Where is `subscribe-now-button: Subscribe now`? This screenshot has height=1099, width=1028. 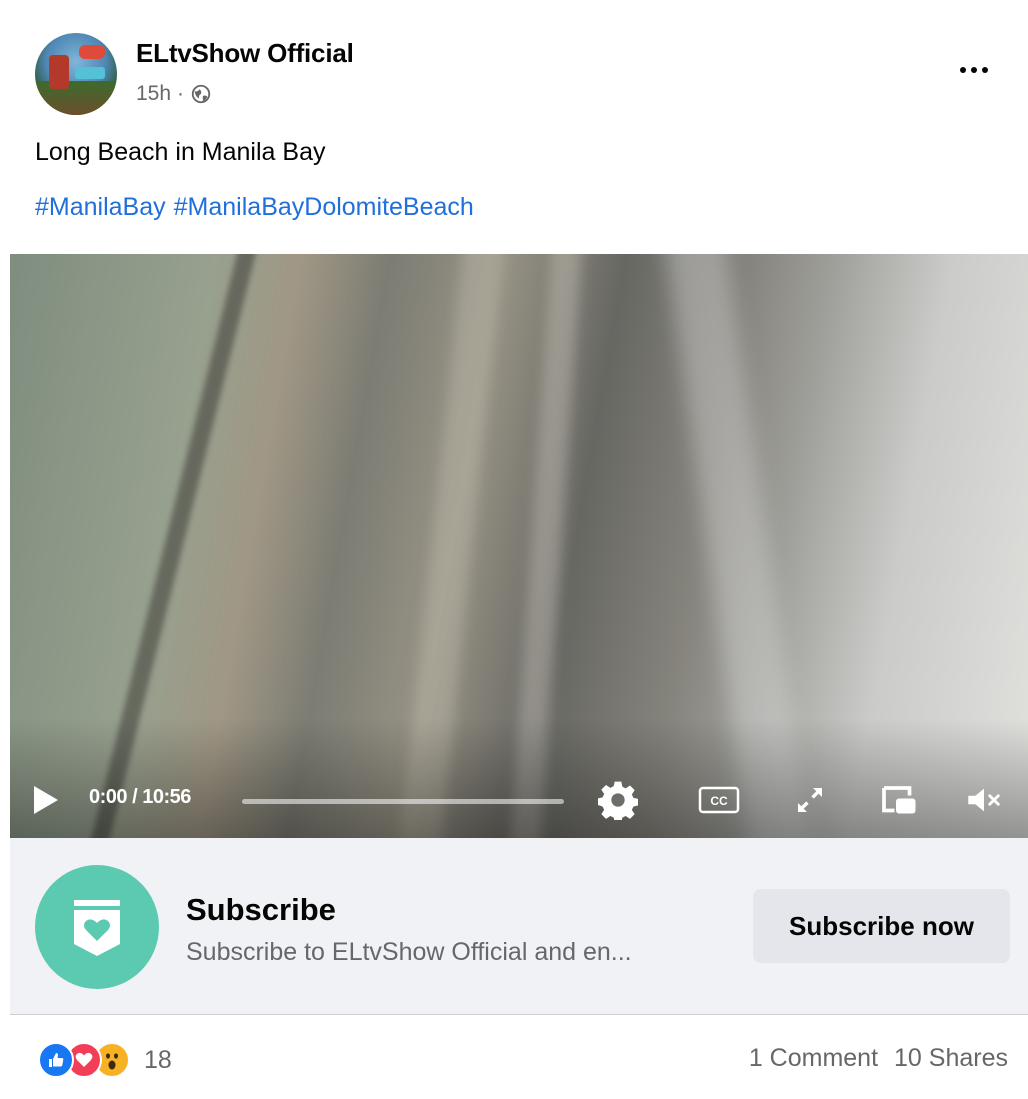
subscribe-now-button: Subscribe now is located at coordinates (881, 926).